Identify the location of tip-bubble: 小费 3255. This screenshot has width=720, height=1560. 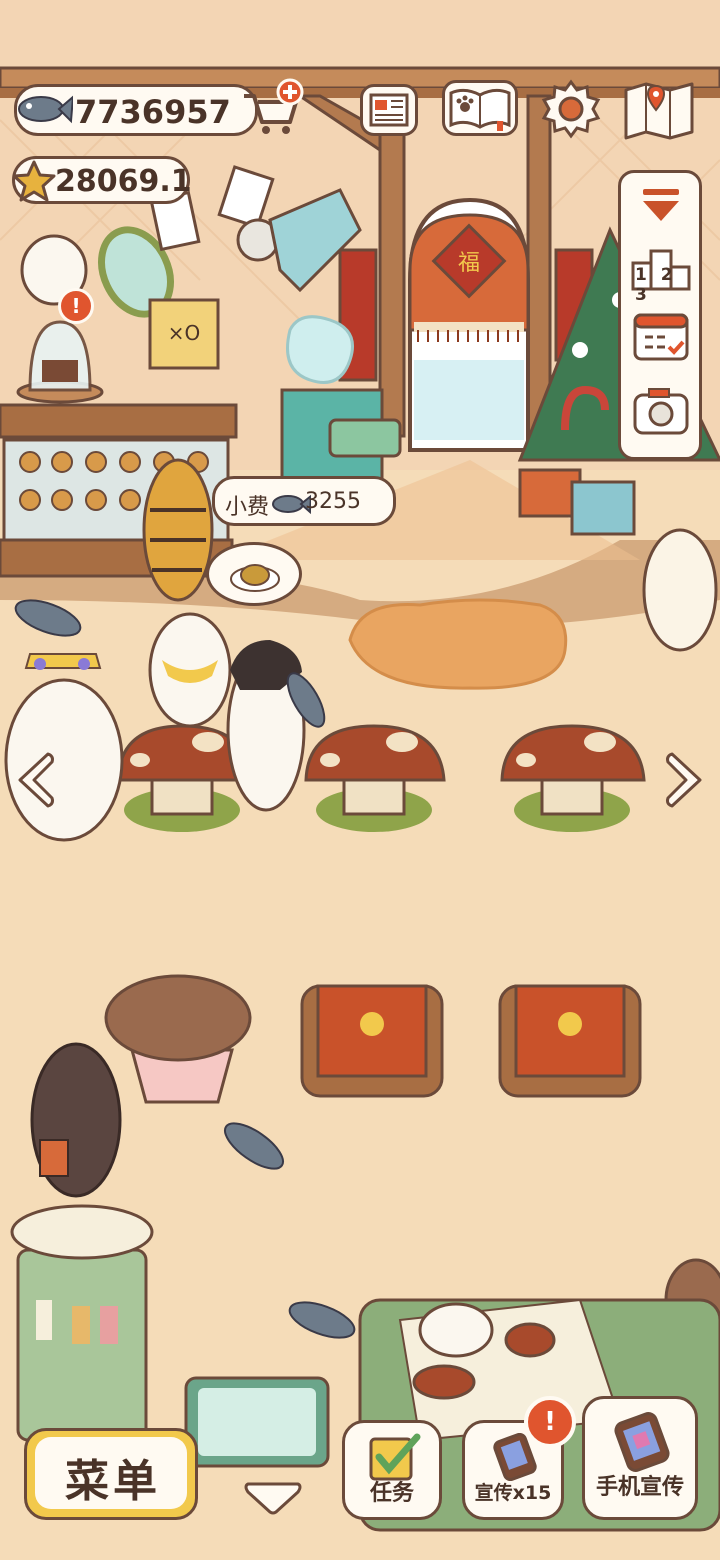
(304, 501).